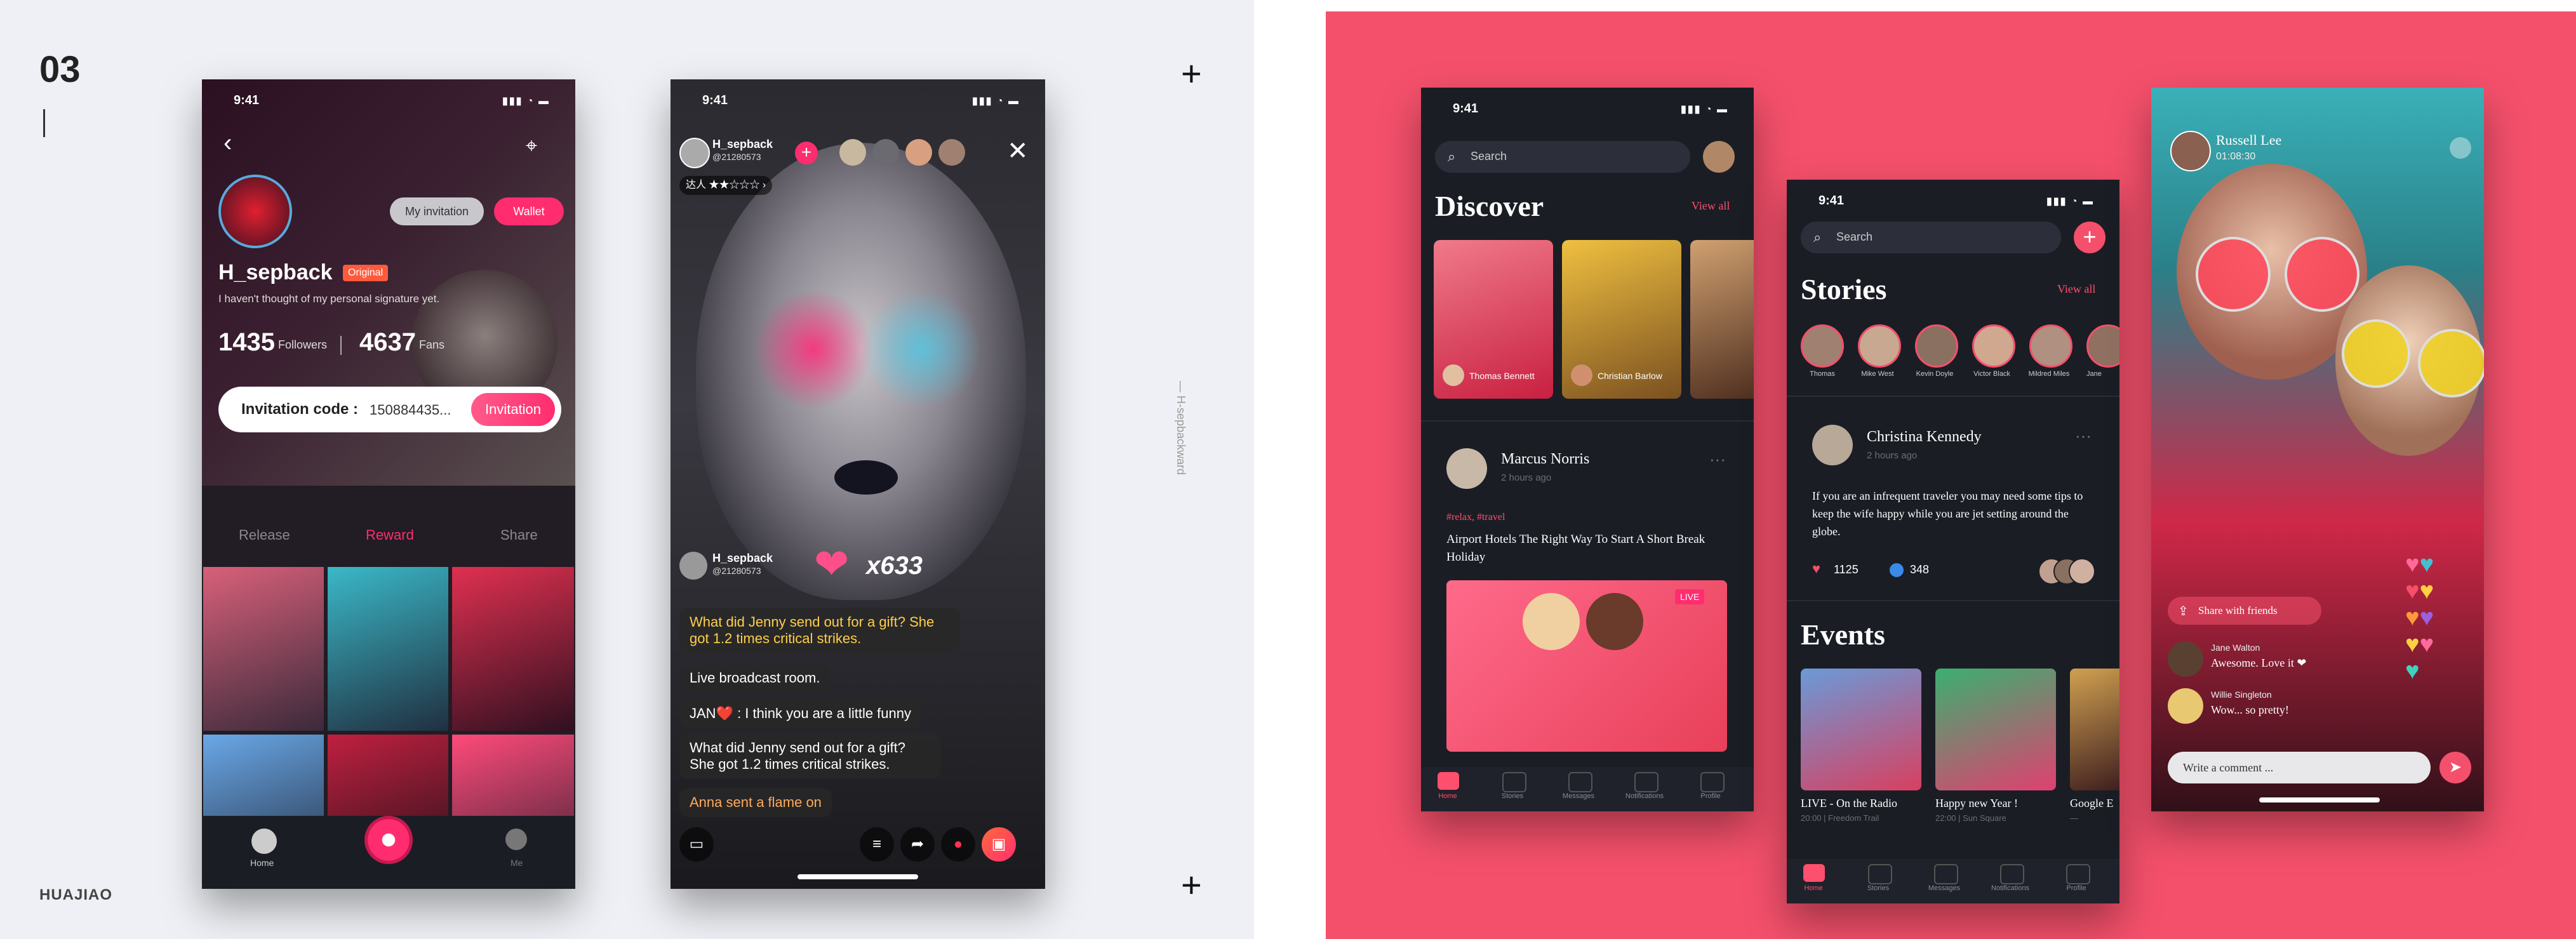 The image size is (2576, 939). What do you see at coordinates (866, 477) in the screenshot?
I see `lips` at bounding box center [866, 477].